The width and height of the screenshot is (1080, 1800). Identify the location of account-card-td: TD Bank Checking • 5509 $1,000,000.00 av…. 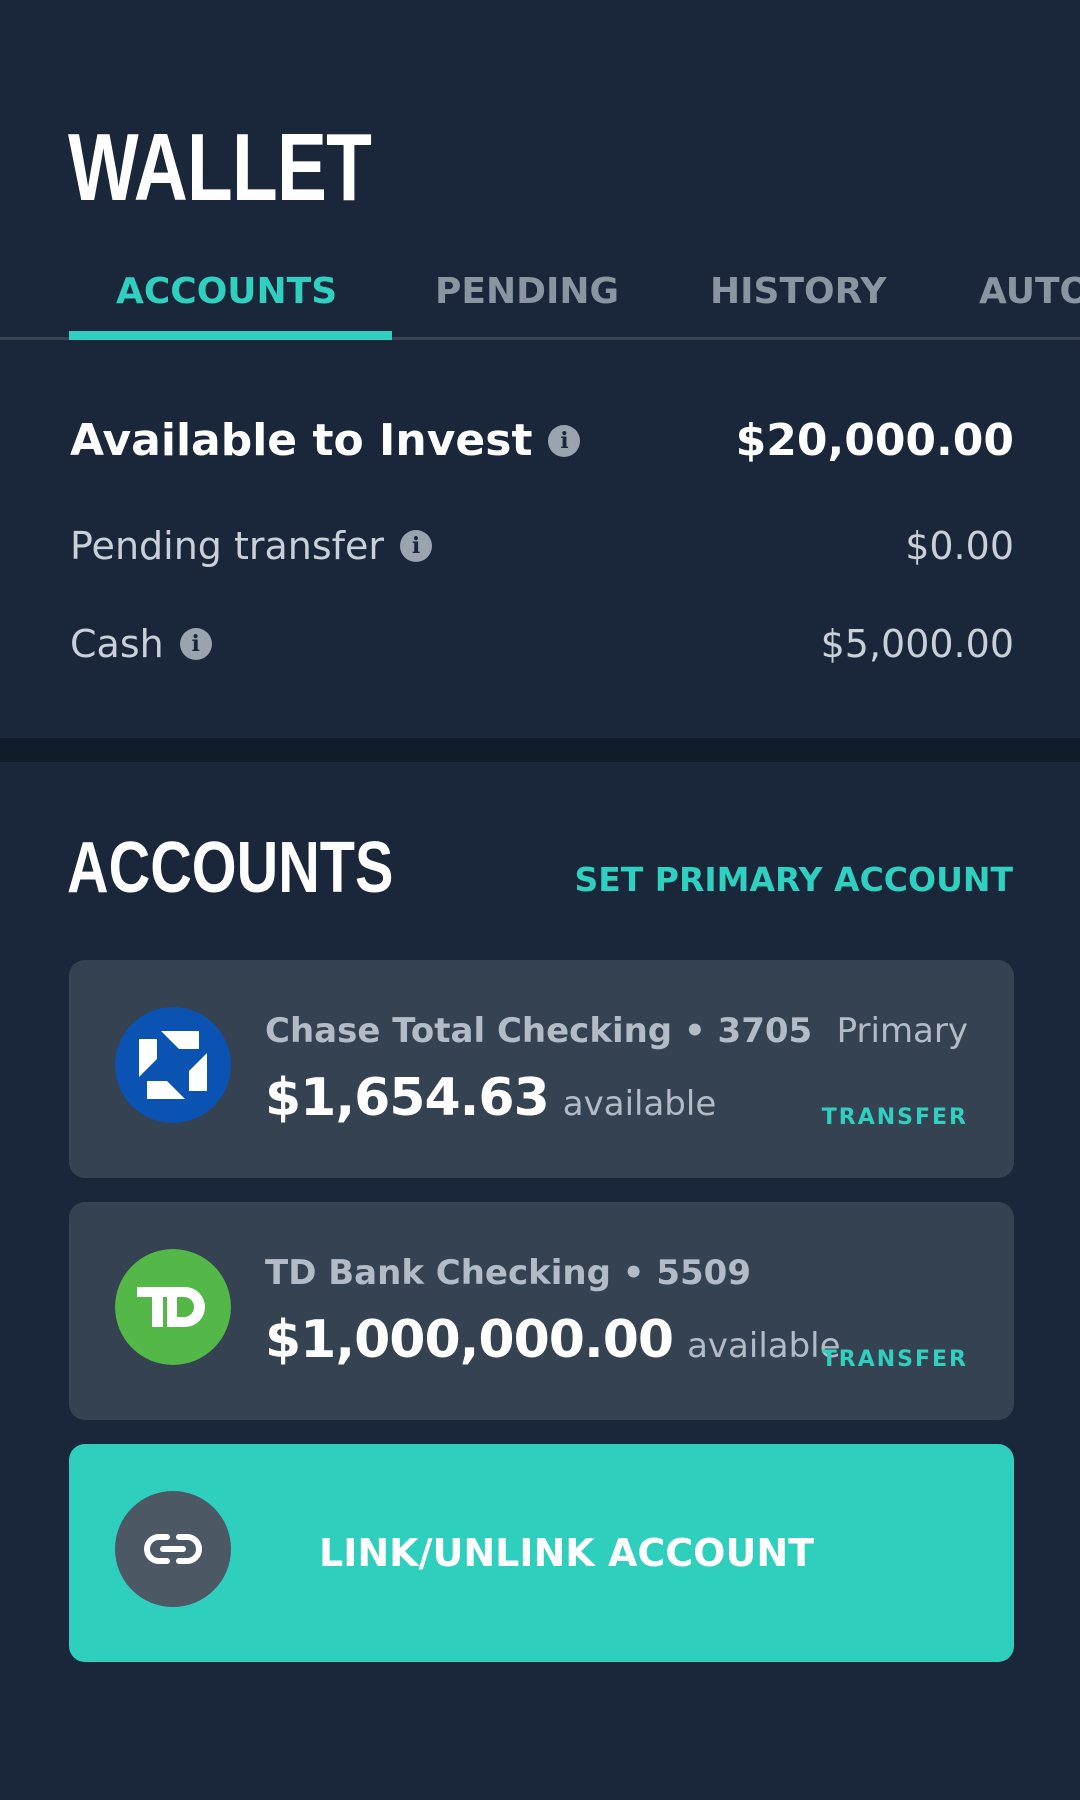
(541, 1311).